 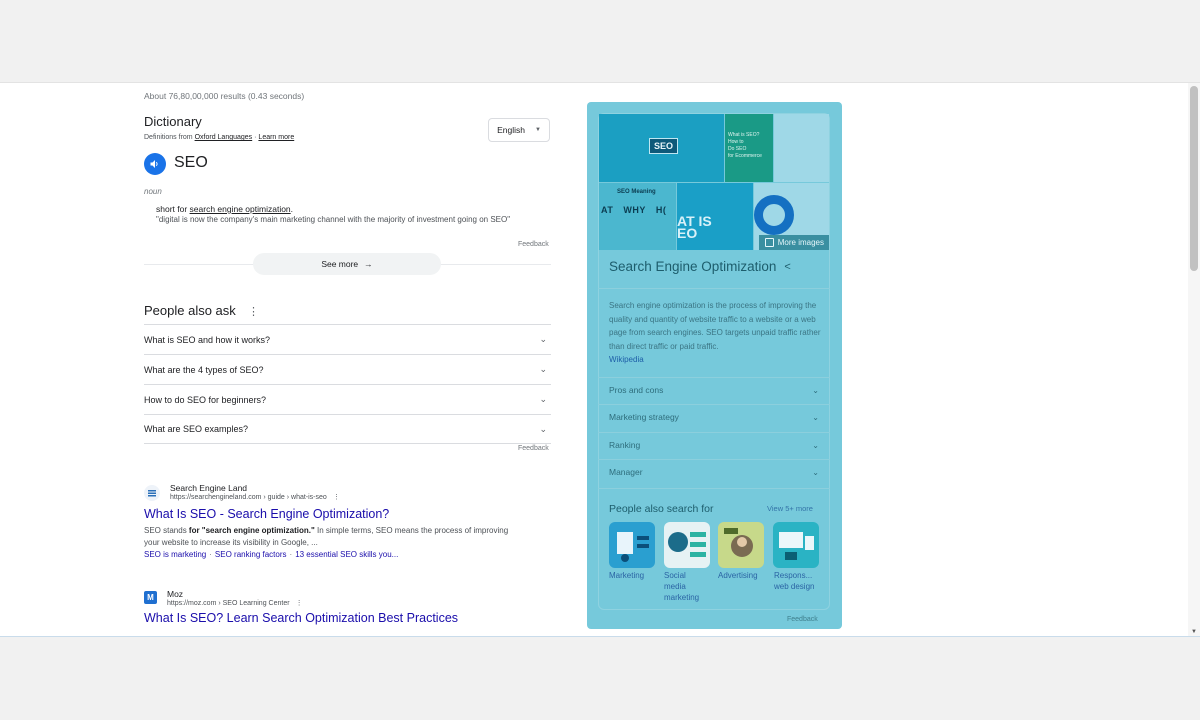 I want to click on thumbnail-label: Marketing, so click(x=626, y=575).